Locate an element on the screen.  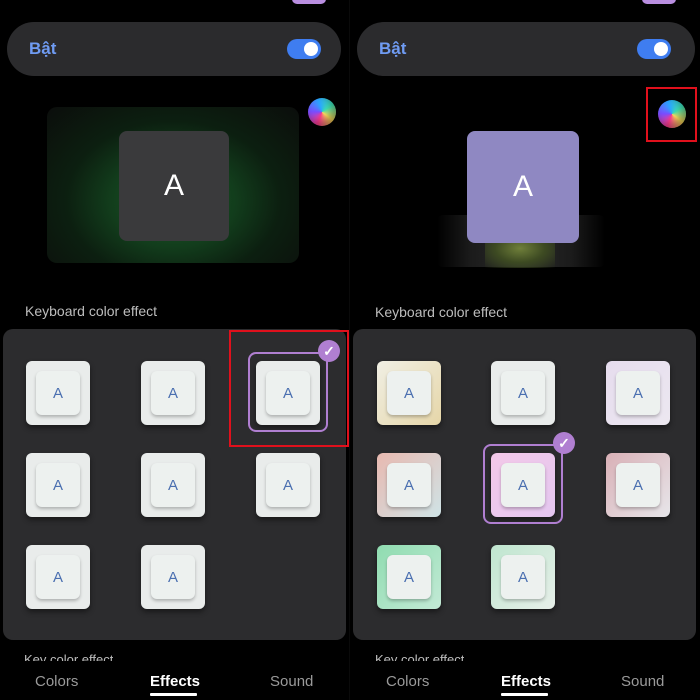
keyboard-preview: A is located at coordinates (173, 185).